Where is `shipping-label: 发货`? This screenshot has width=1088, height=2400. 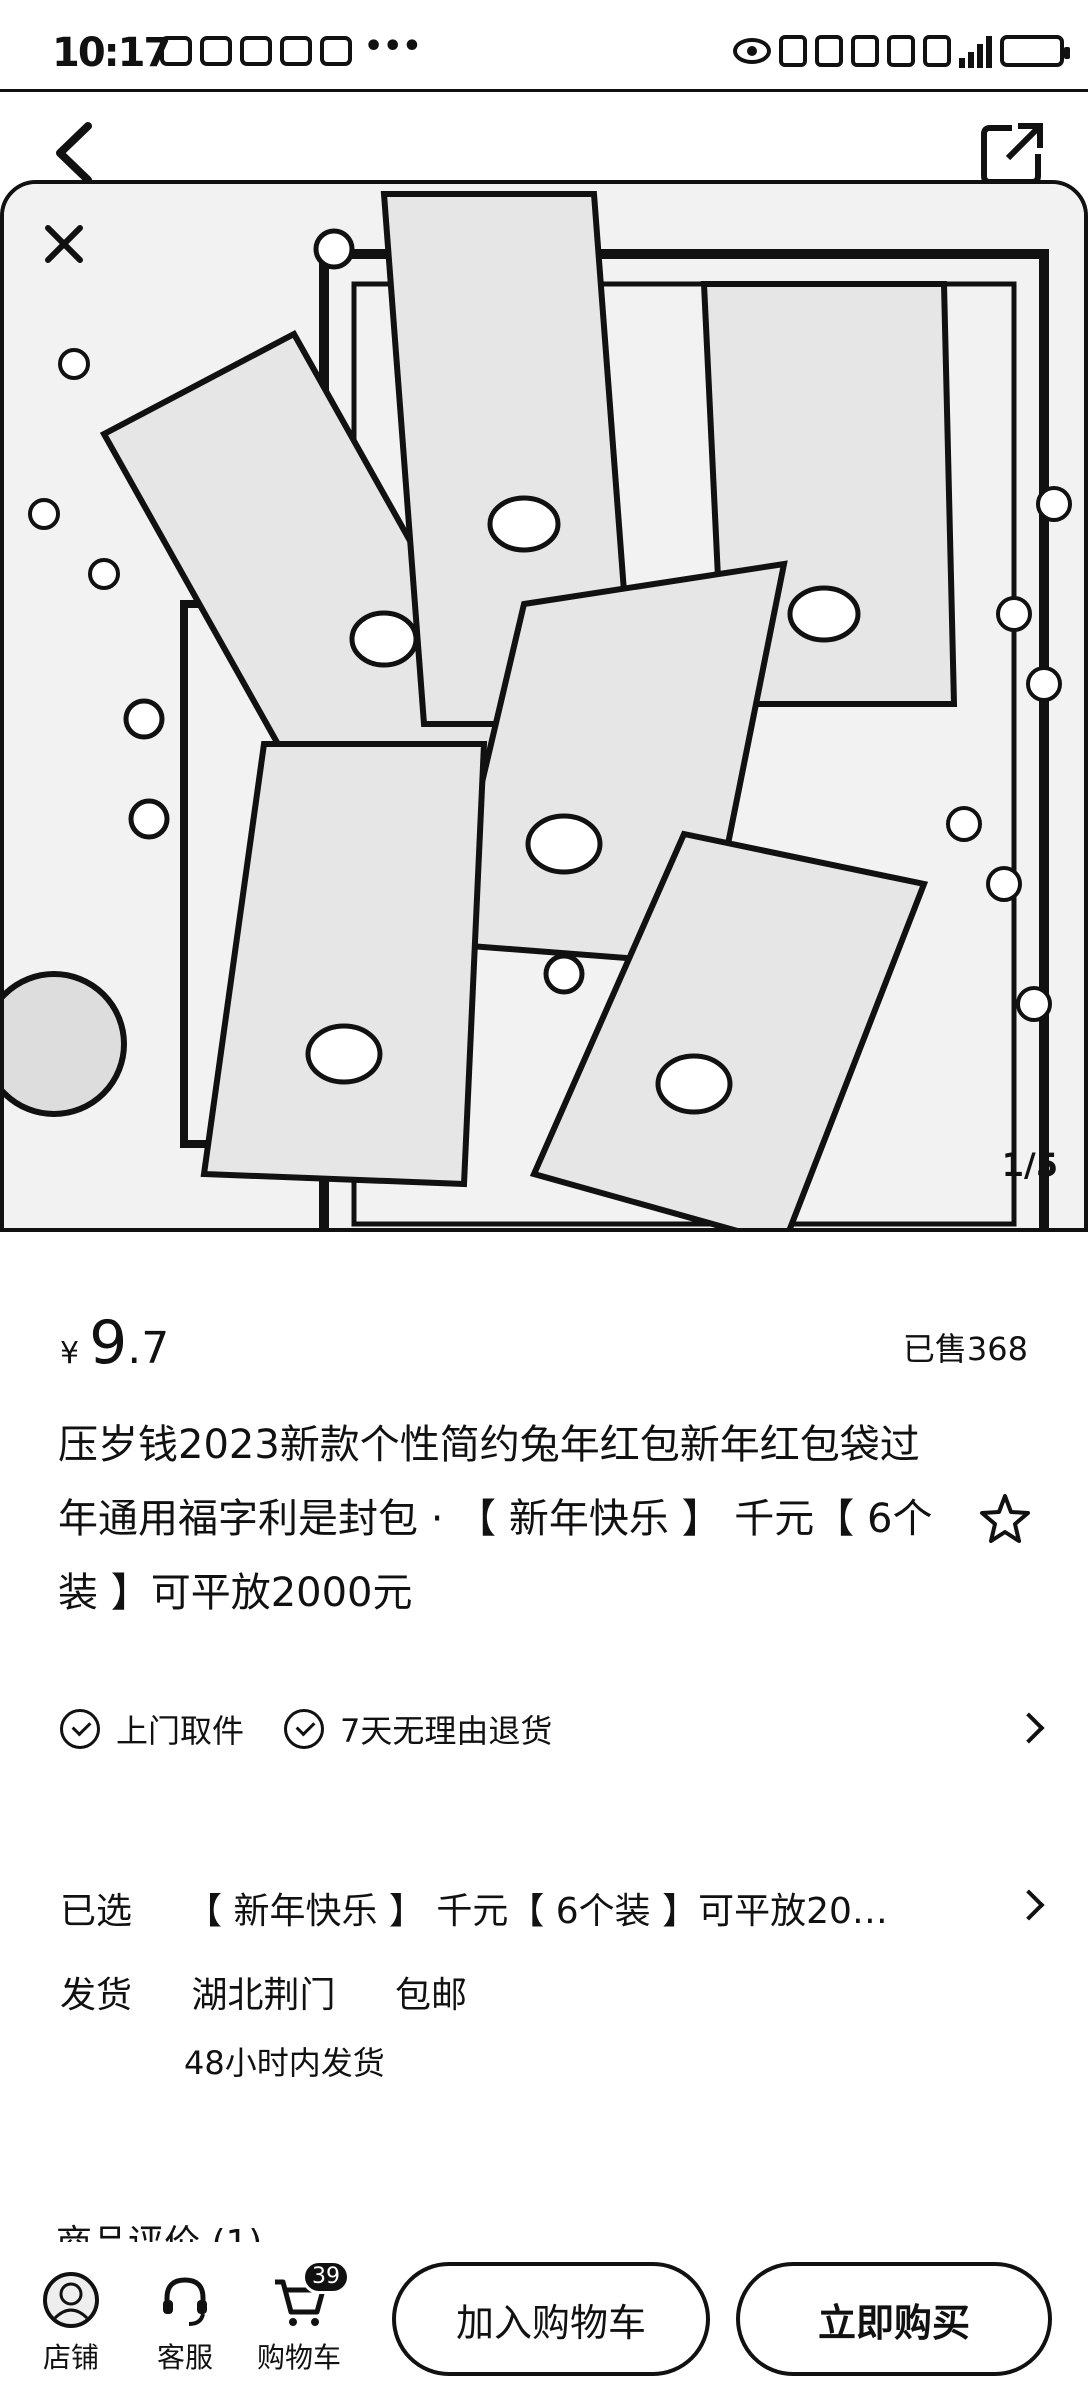 shipping-label: 发货 is located at coordinates (96, 1995).